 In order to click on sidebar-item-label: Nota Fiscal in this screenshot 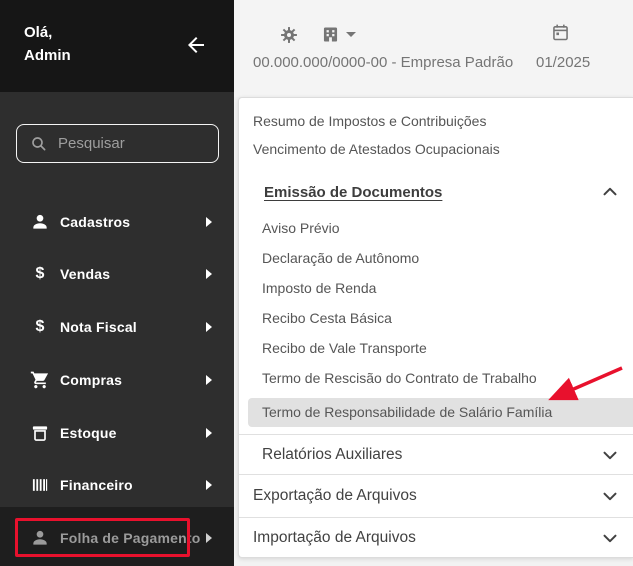, I will do `click(98, 327)`.